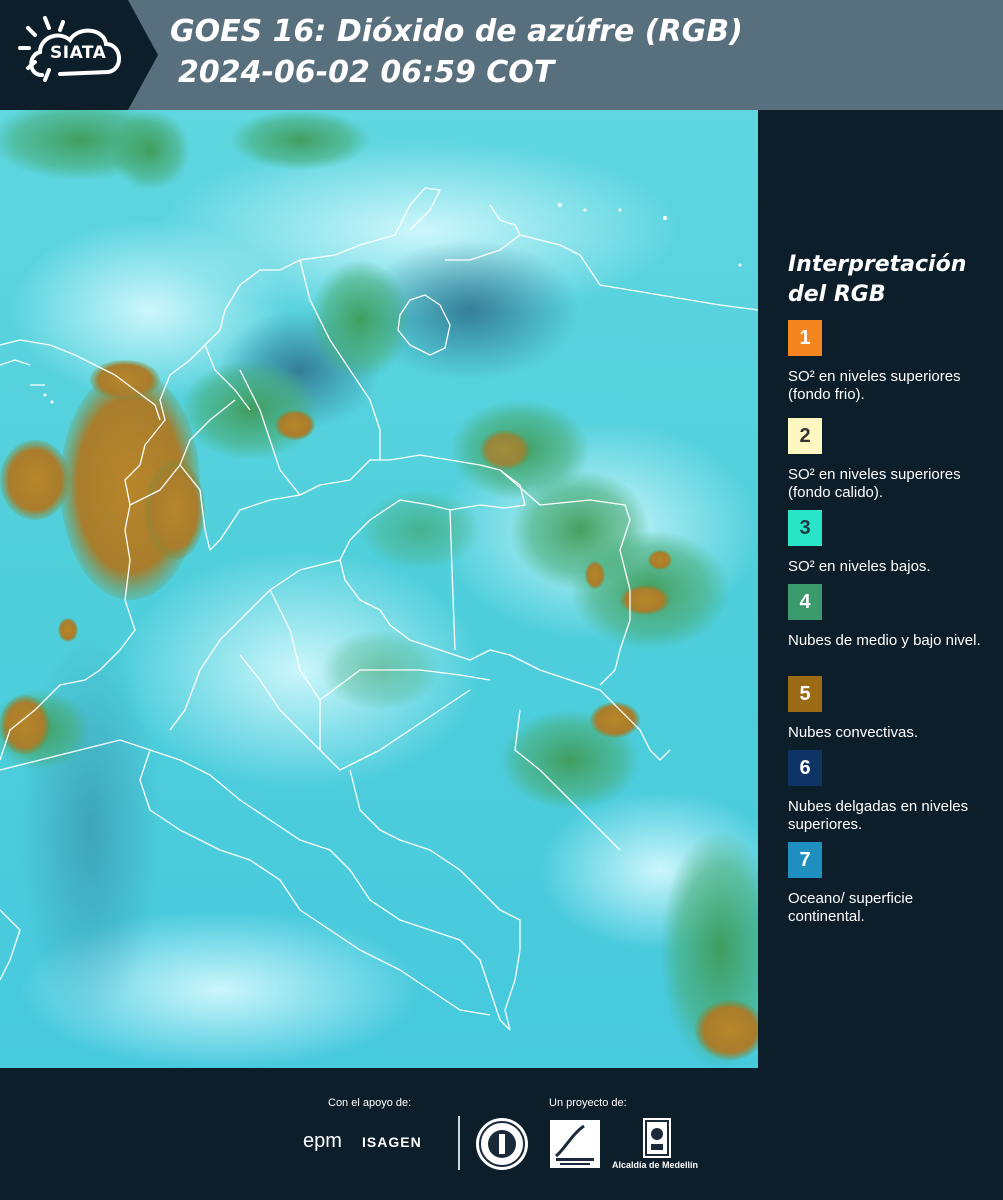 The image size is (1003, 1200). Describe the element at coordinates (805, 602) in the screenshot. I see `legend-swatch-4: 4` at that location.